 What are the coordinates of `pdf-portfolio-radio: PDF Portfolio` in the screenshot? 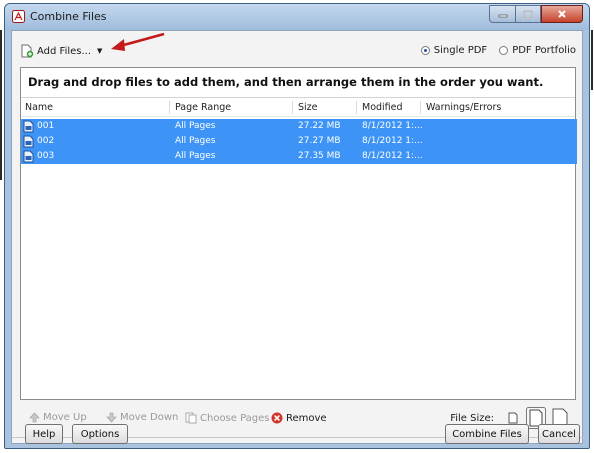 It's located at (537, 50).